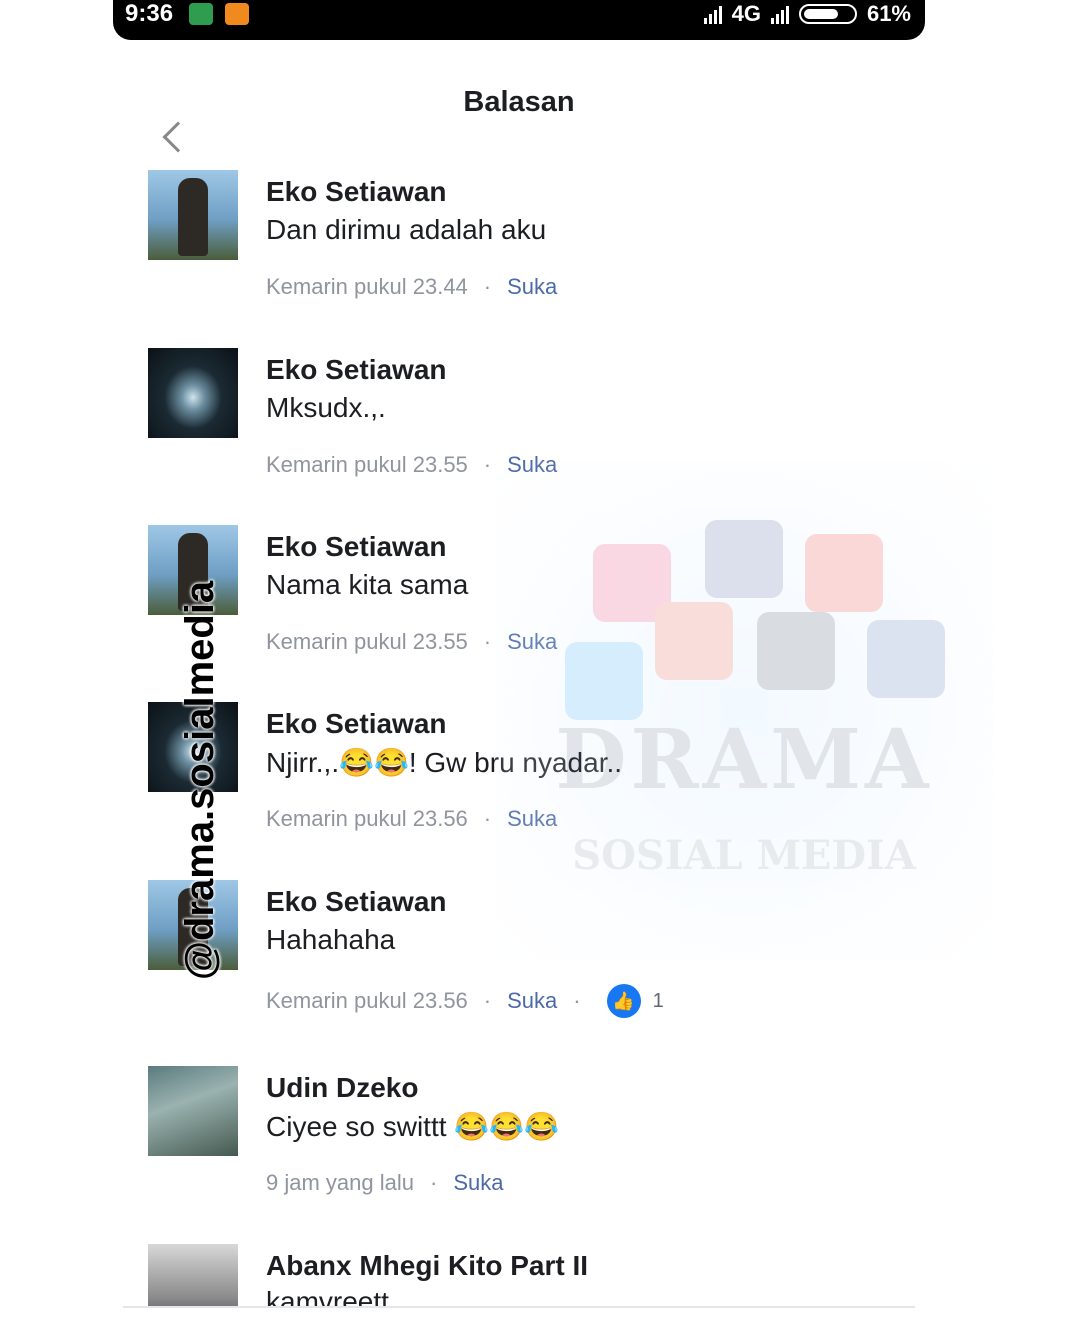 The height and width of the screenshot is (1324, 1080). I want to click on comment-time: 9 jam yang lalu, so click(340, 1182).